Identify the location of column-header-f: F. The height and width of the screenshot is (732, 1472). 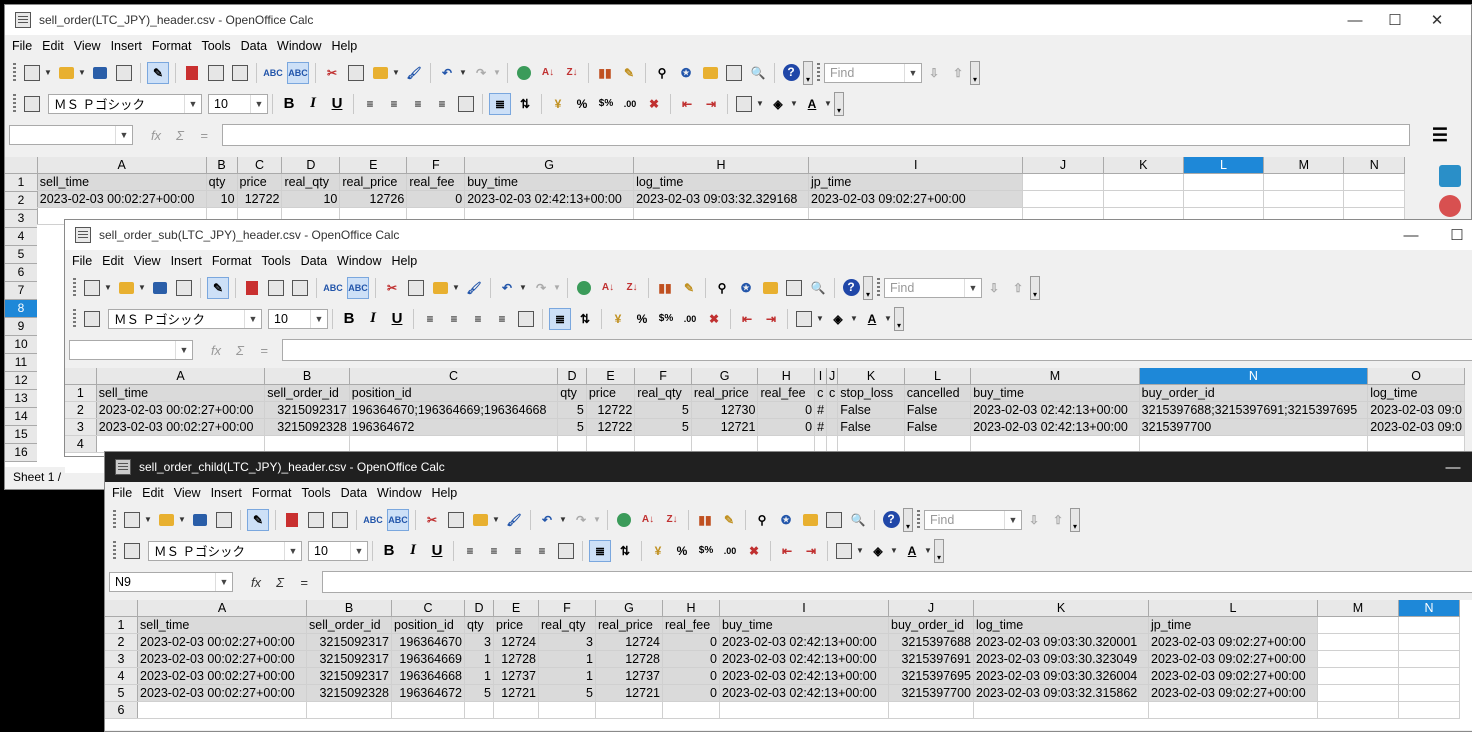
(436, 165).